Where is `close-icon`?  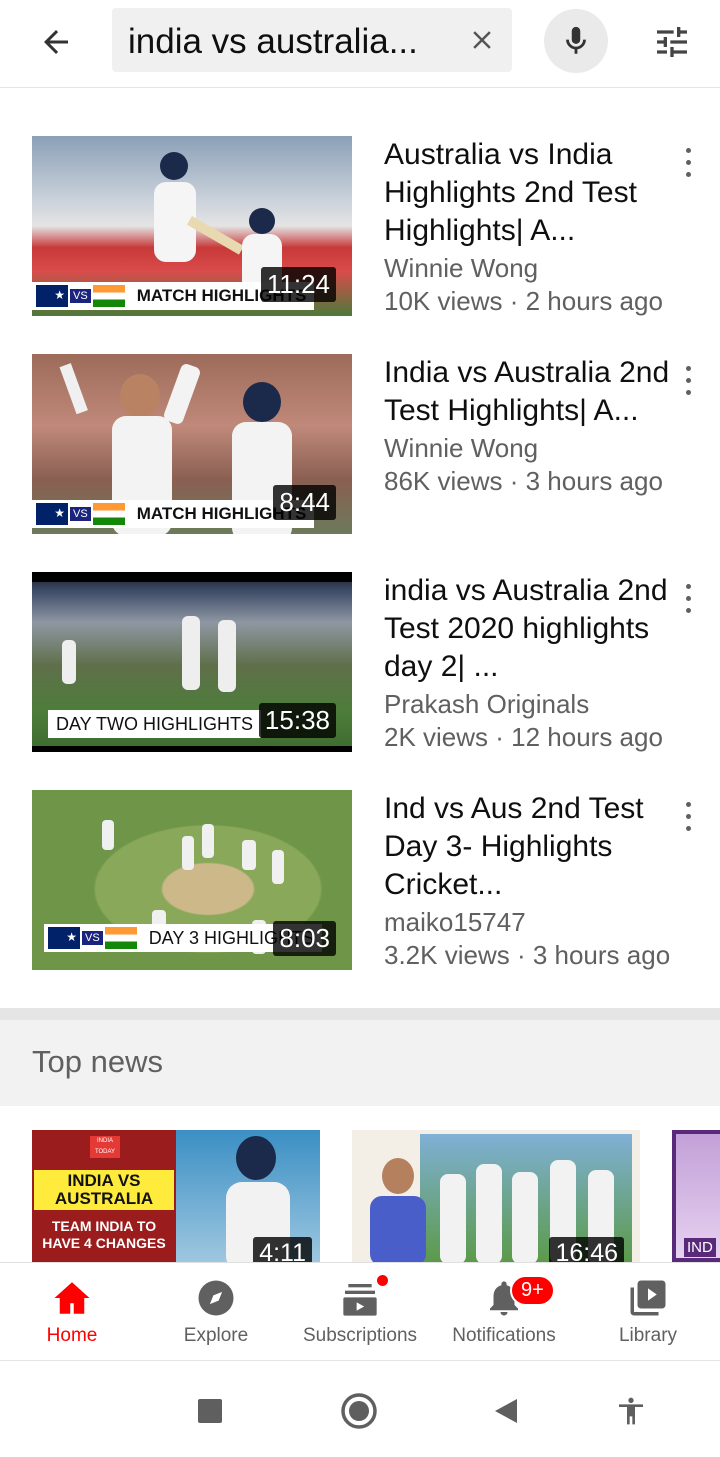
close-icon is located at coordinates (482, 40).